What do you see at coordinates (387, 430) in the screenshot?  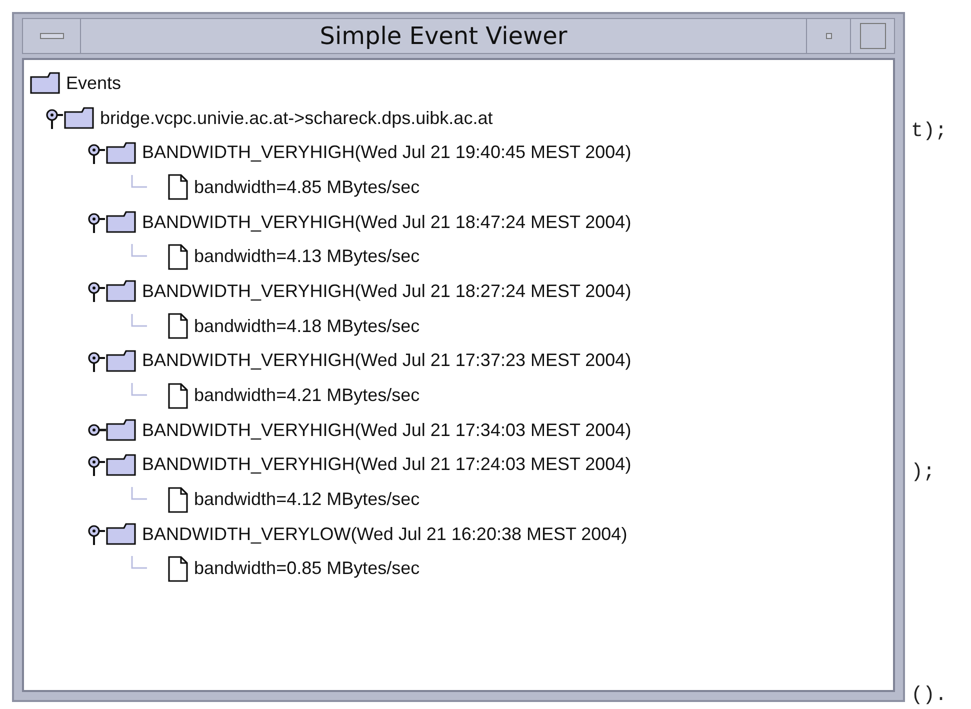 I see `tree-node-label: BANDWIDTH_VERYHIGH(Wed Jul 21 17:34:03 MEST 2004)` at bounding box center [387, 430].